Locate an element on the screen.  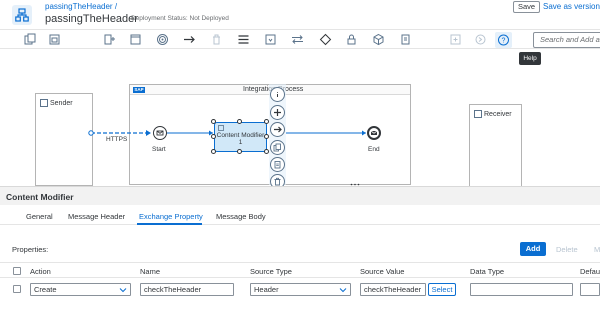
events-icon is located at coordinates (162, 39).